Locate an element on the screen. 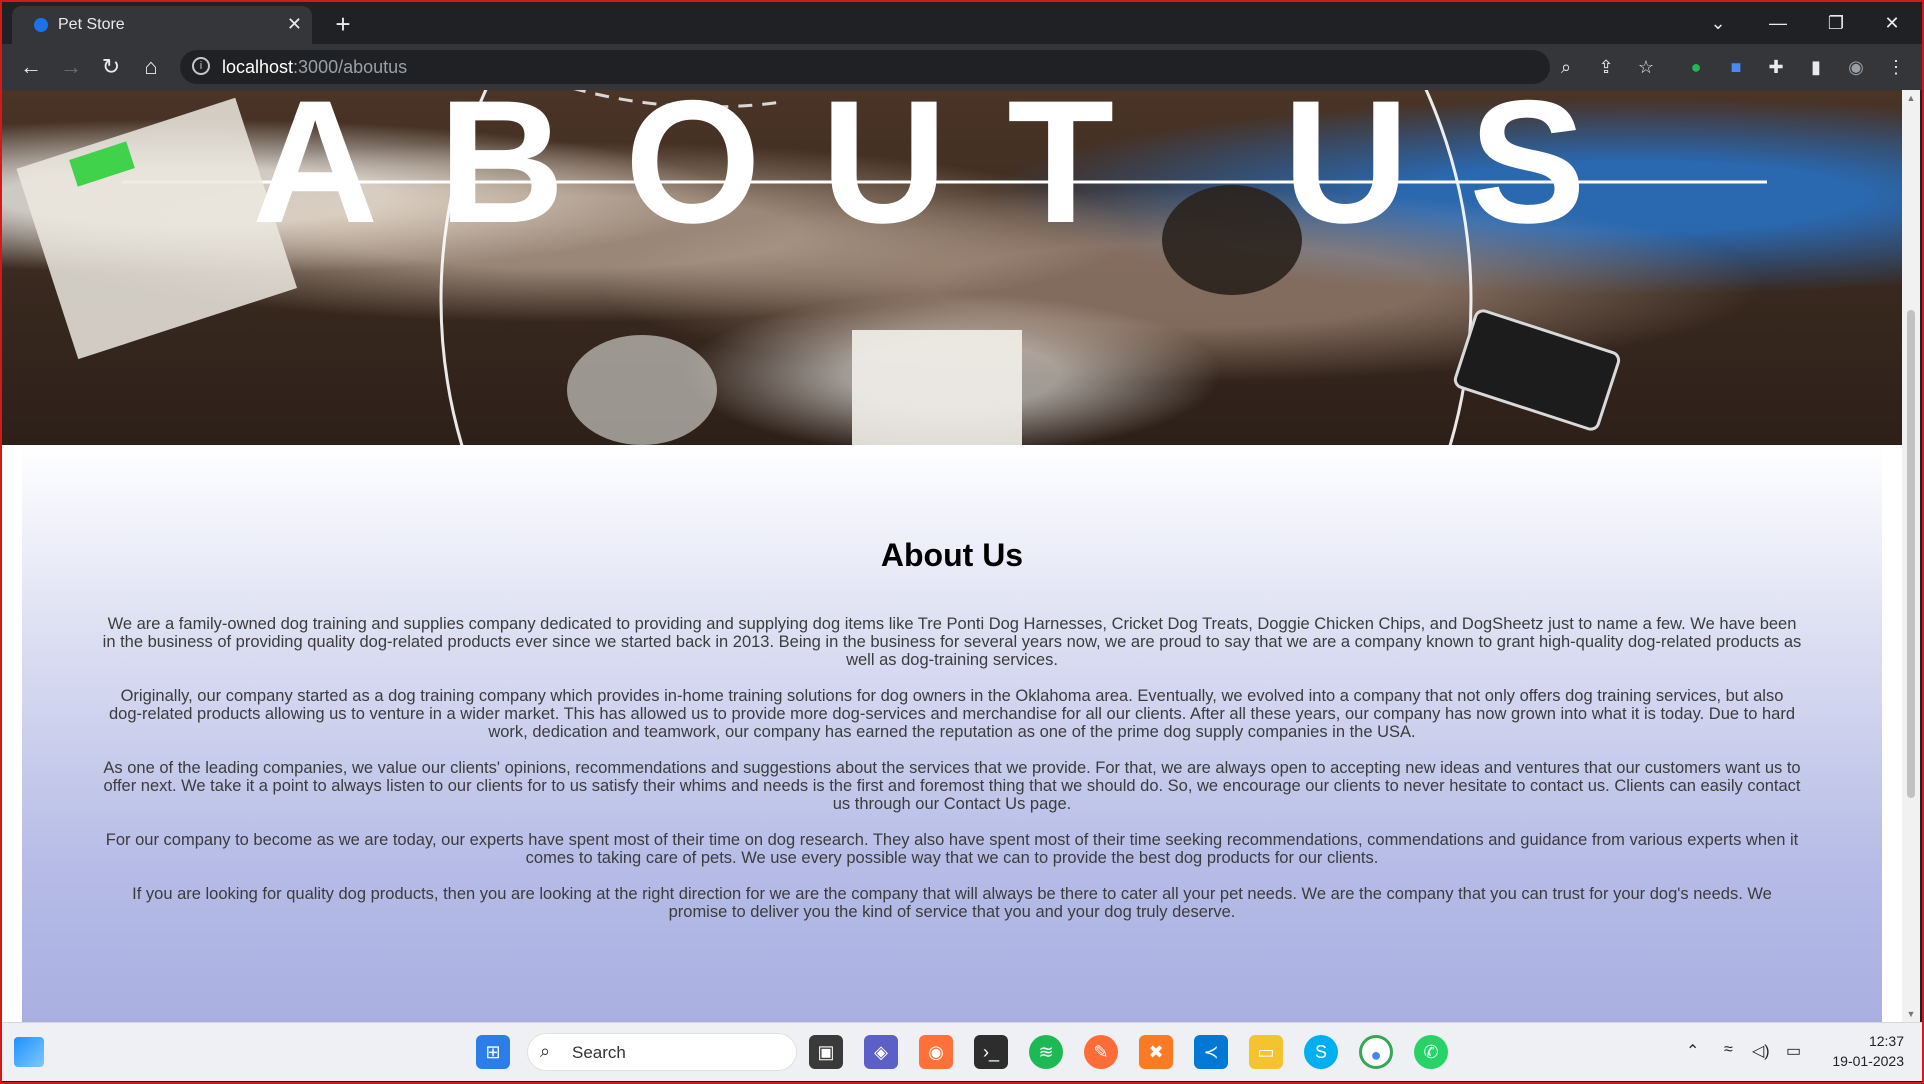 The height and width of the screenshot is (1084, 1924). home-button: ⌂ is located at coordinates (151, 67).